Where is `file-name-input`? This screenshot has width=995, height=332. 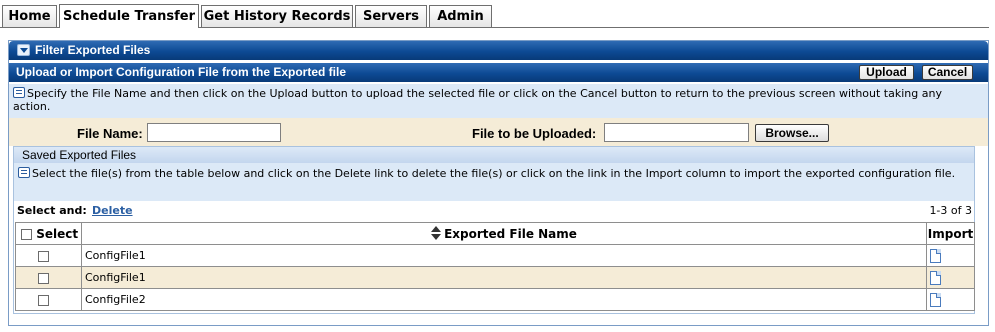
file-name-input is located at coordinates (214, 132).